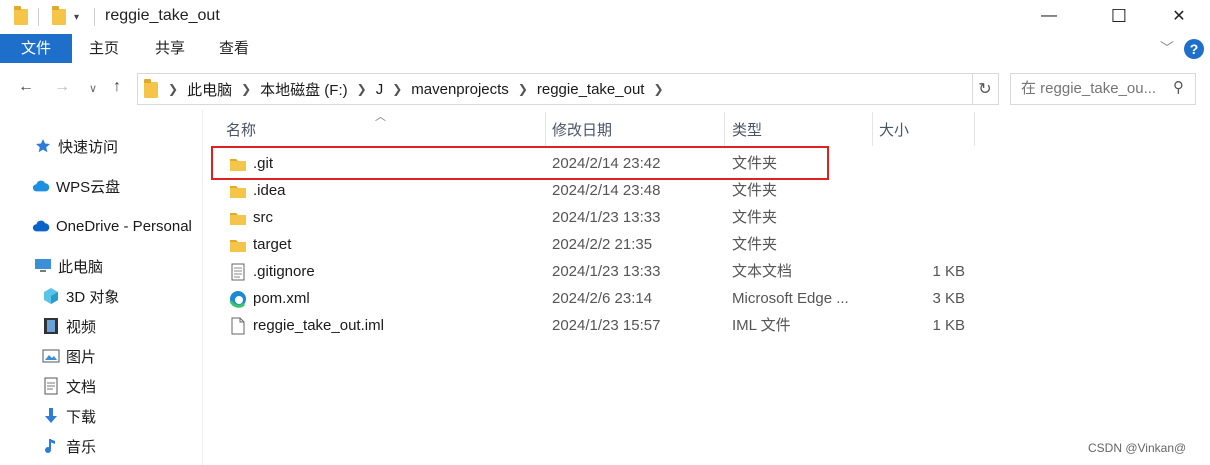  What do you see at coordinates (1093, 88) in the screenshot?
I see `search-input` at bounding box center [1093, 88].